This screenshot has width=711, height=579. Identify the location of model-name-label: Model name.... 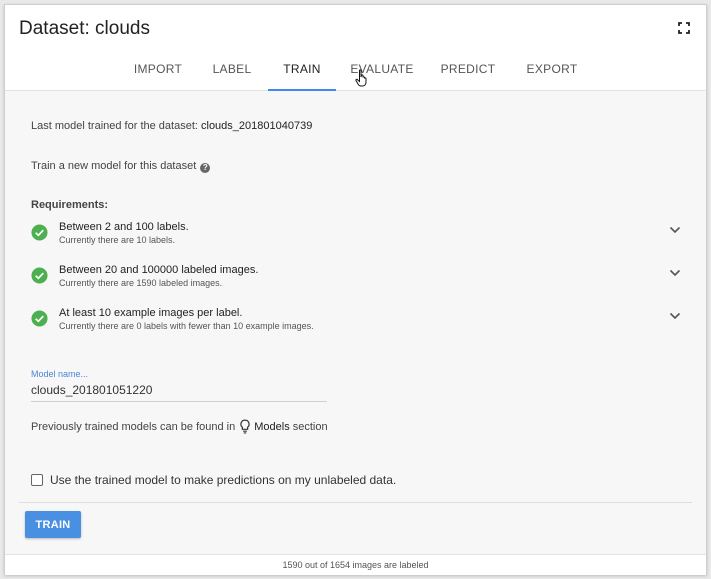
(60, 374).